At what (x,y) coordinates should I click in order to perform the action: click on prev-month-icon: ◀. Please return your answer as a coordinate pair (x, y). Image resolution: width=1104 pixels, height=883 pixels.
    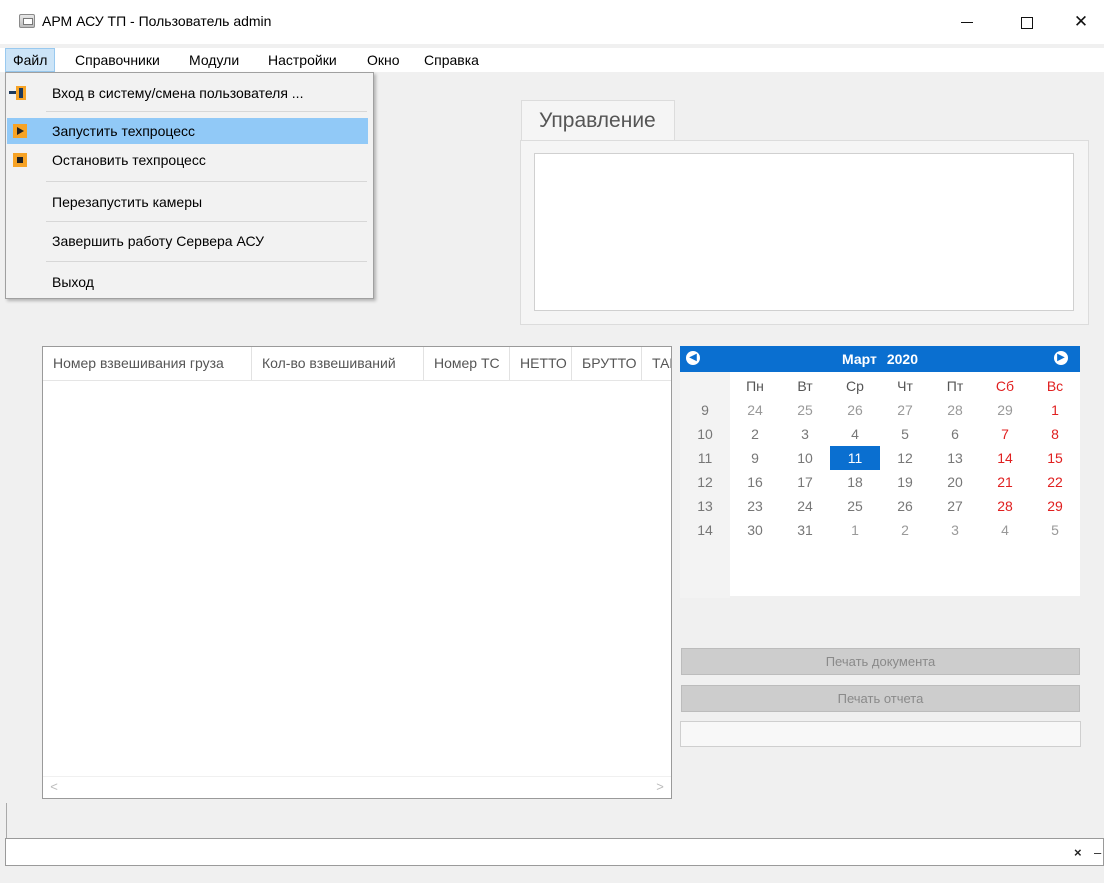
    Looking at the image, I should click on (693, 358).